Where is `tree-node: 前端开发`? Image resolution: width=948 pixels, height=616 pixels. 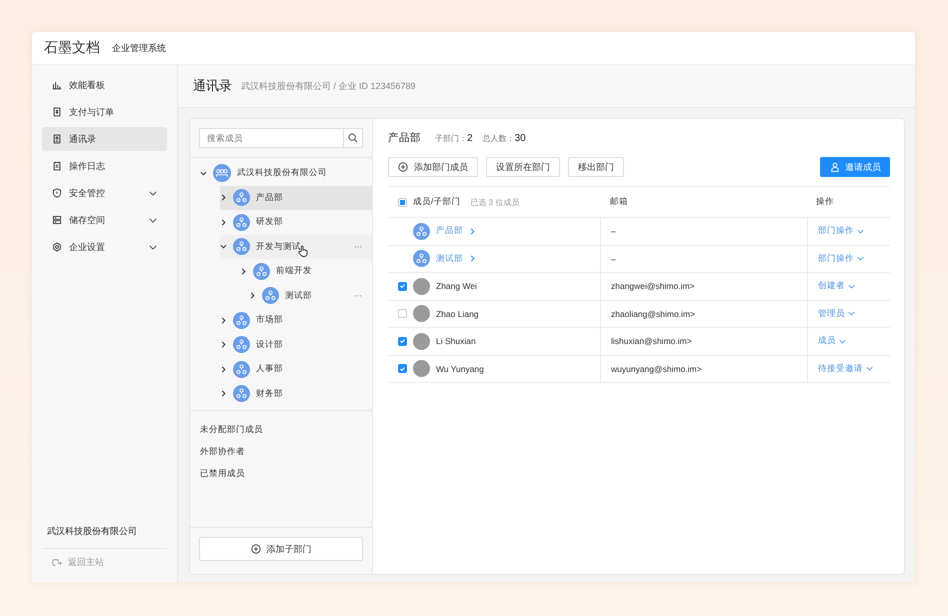
tree-node: 前端开发 is located at coordinates (306, 271).